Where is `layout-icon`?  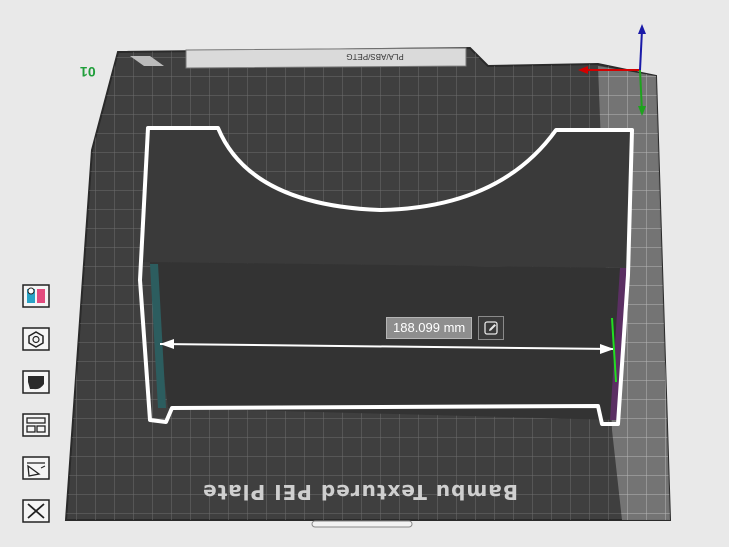 layout-icon is located at coordinates (36, 425).